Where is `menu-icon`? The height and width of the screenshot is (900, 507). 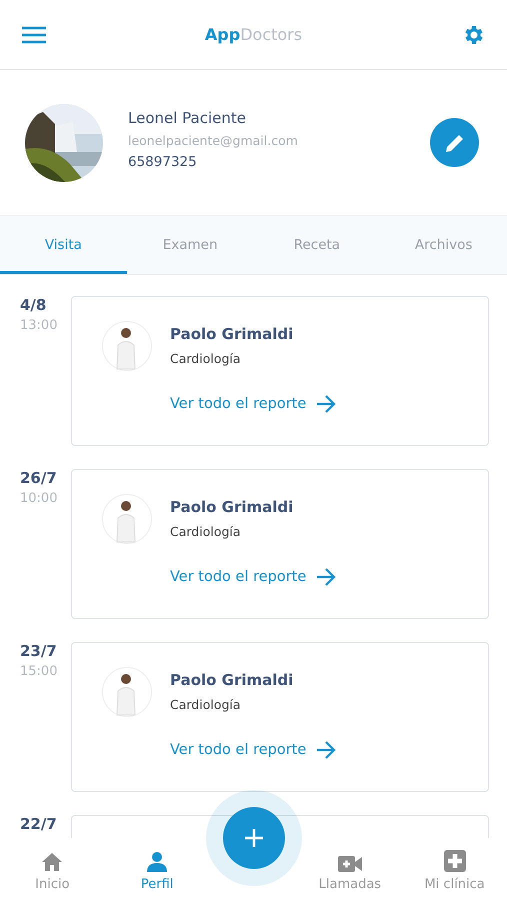 menu-icon is located at coordinates (34, 35).